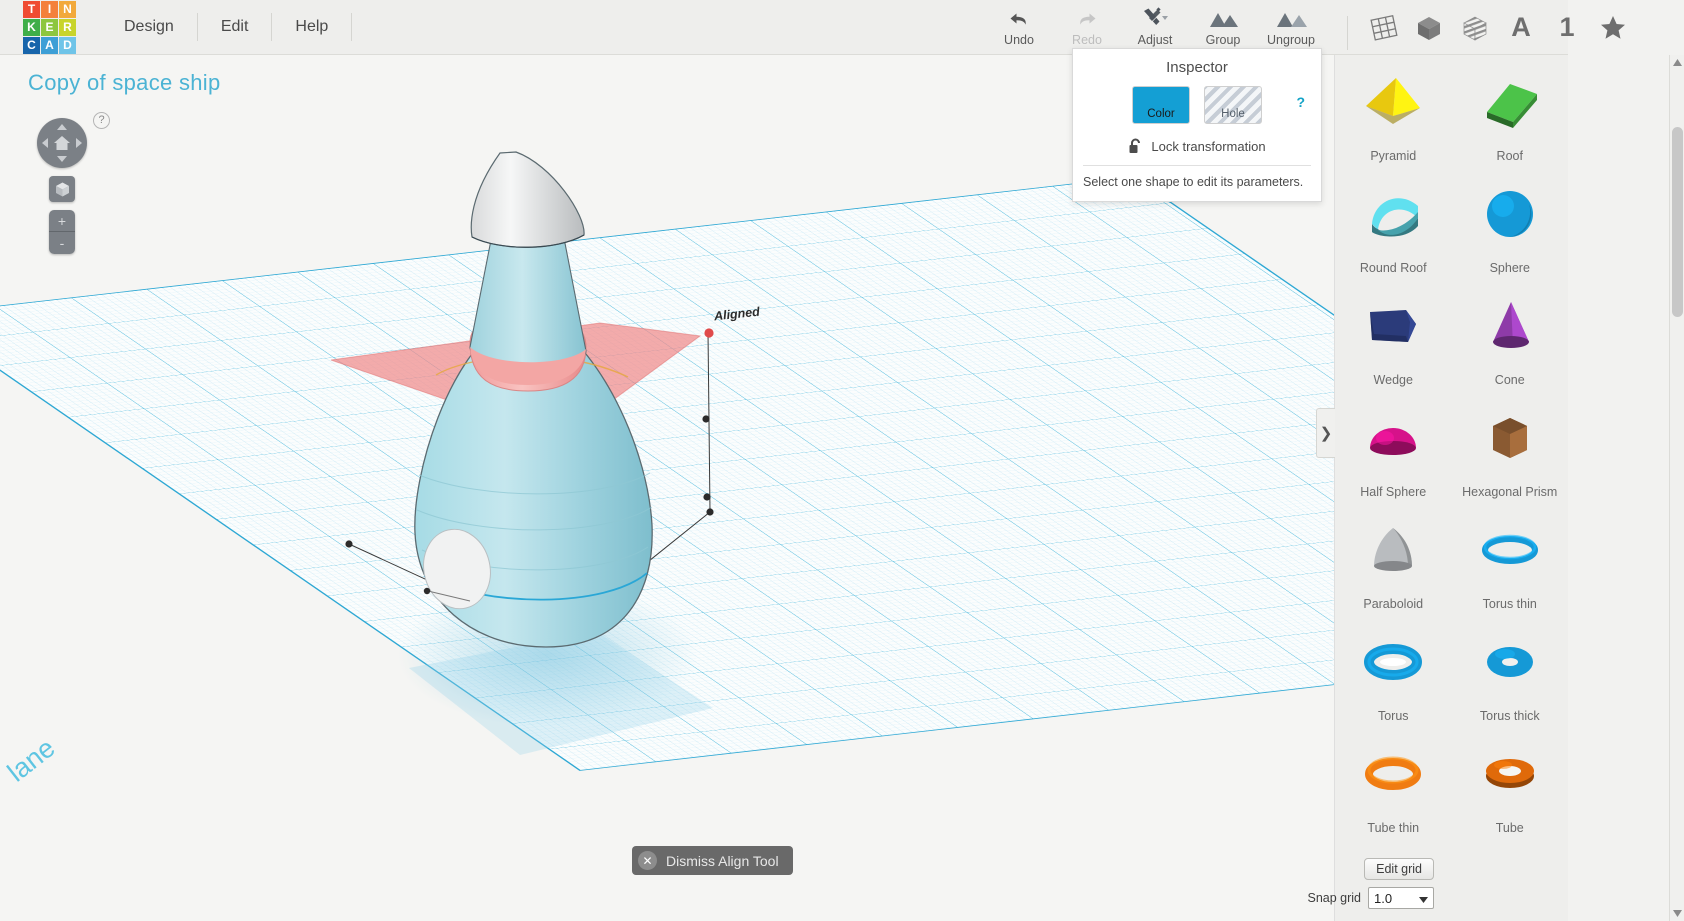 The width and height of the screenshot is (1684, 921). Describe the element at coordinates (1510, 563) in the screenshot. I see `shape-item-torus-thin: Torus thin` at that location.